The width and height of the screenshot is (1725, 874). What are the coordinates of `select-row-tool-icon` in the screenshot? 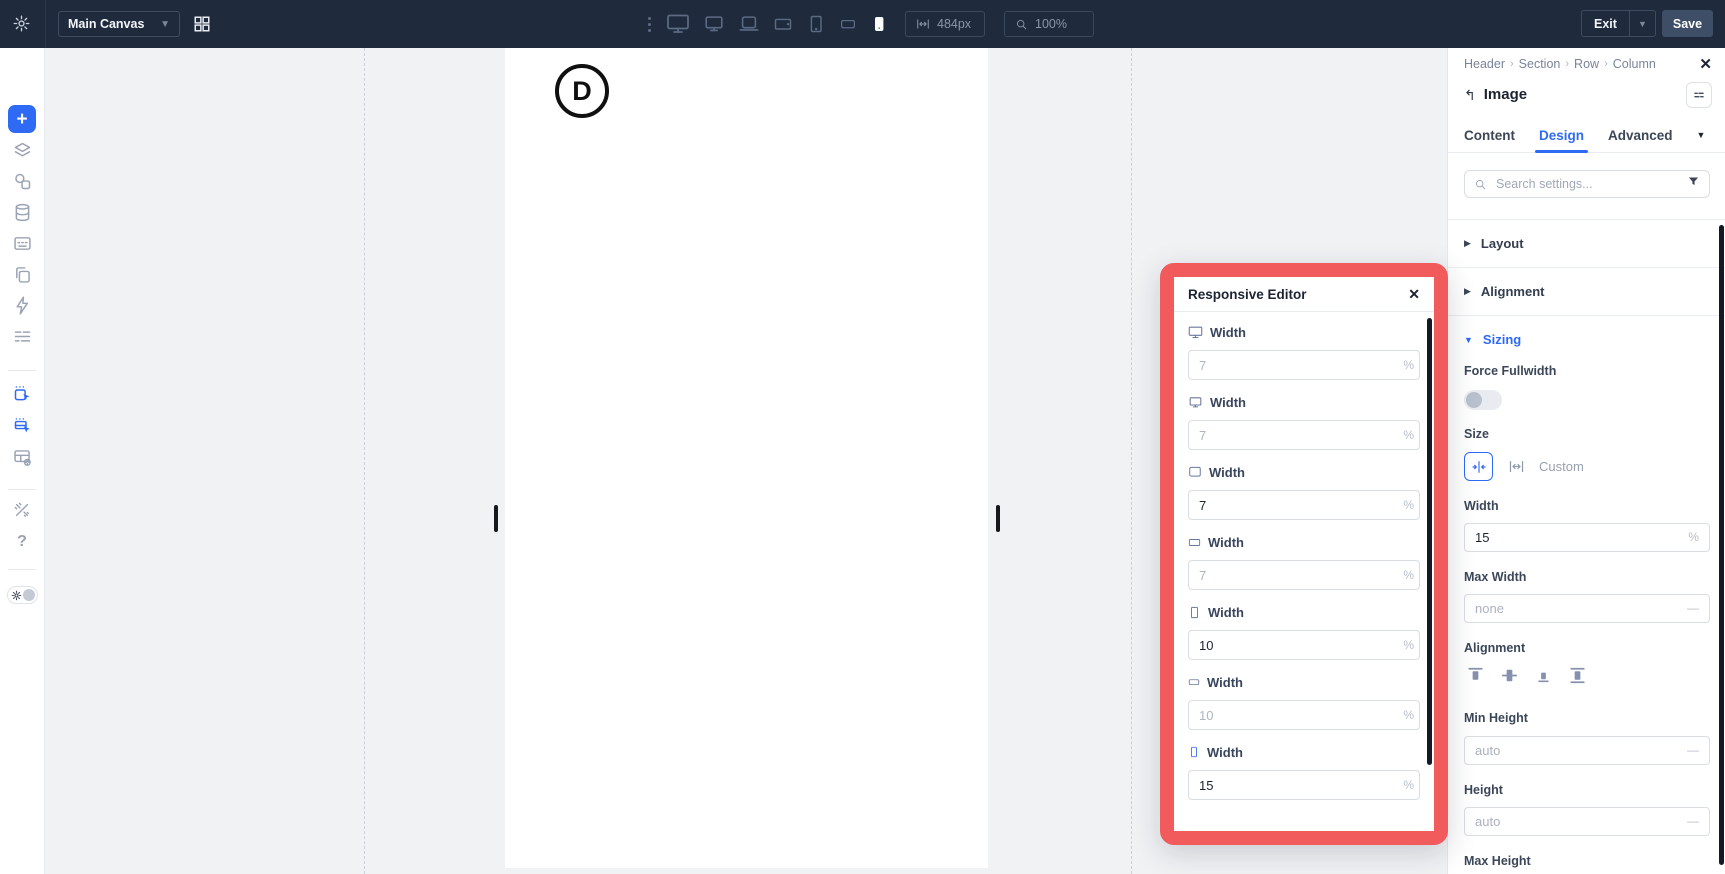 It's located at (22, 425).